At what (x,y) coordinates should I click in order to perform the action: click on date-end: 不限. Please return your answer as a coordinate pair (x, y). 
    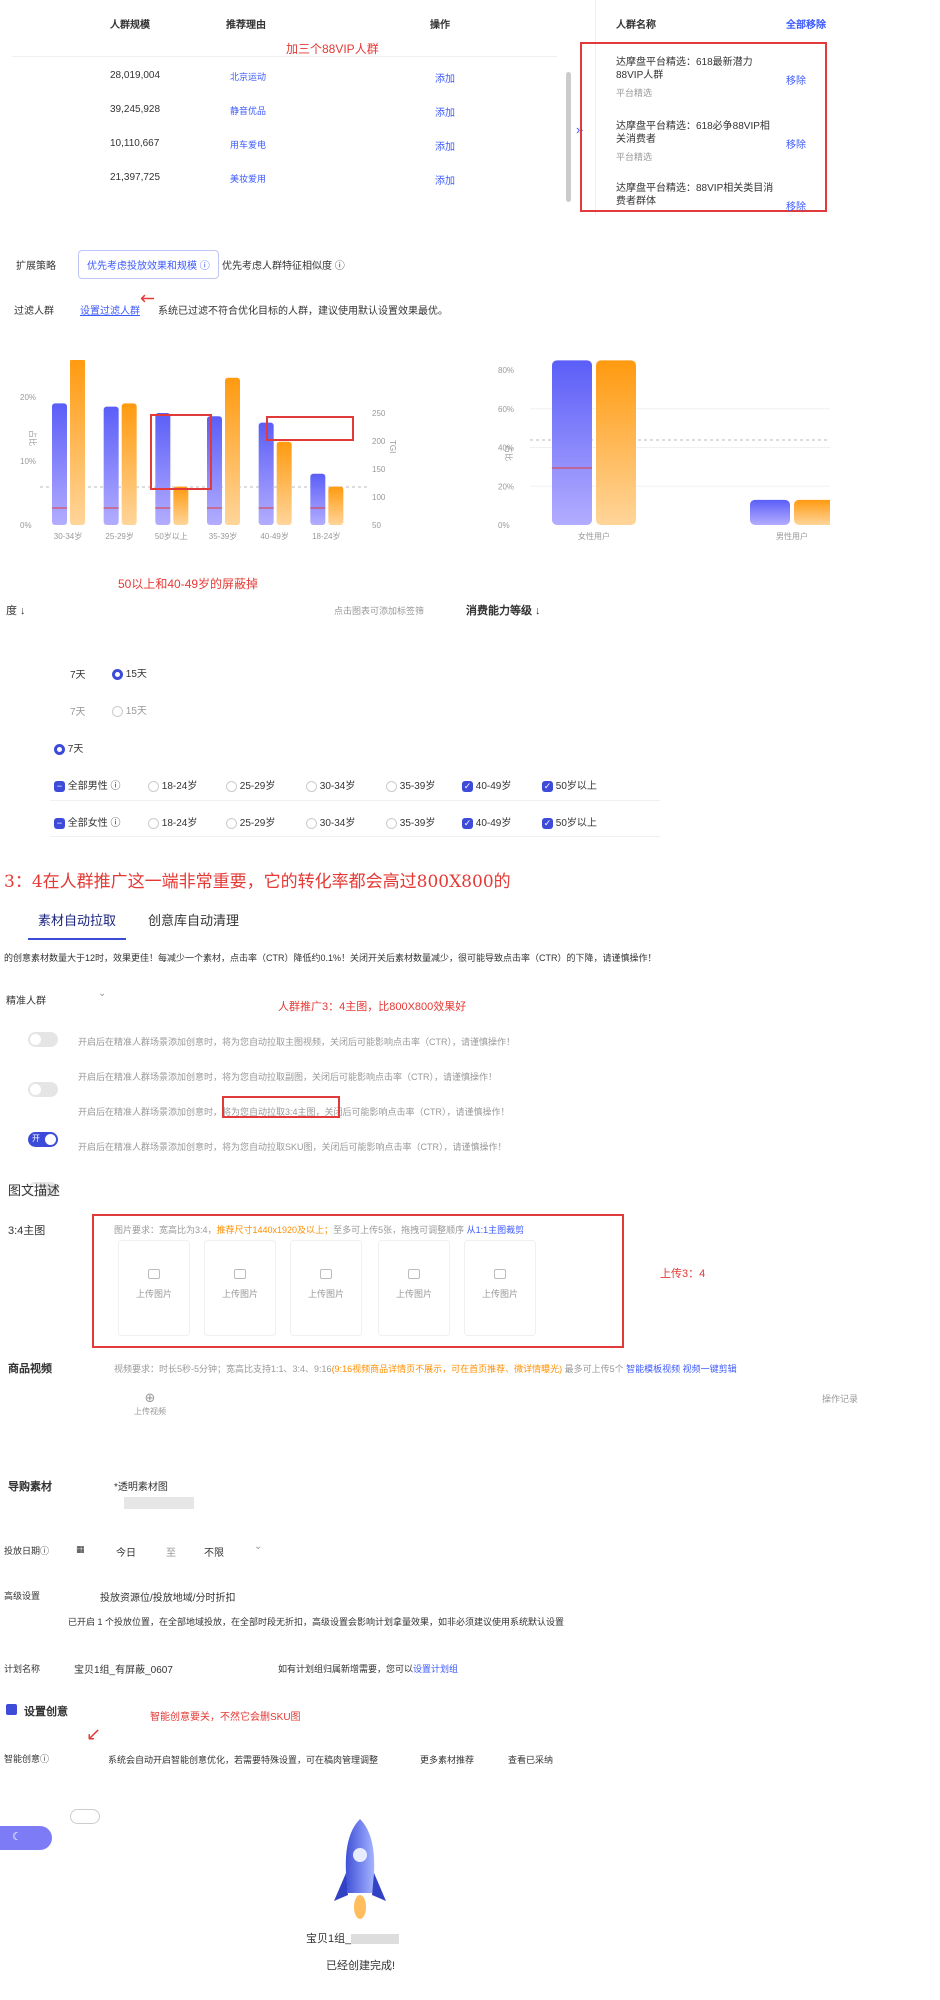
    Looking at the image, I should click on (214, 1551).